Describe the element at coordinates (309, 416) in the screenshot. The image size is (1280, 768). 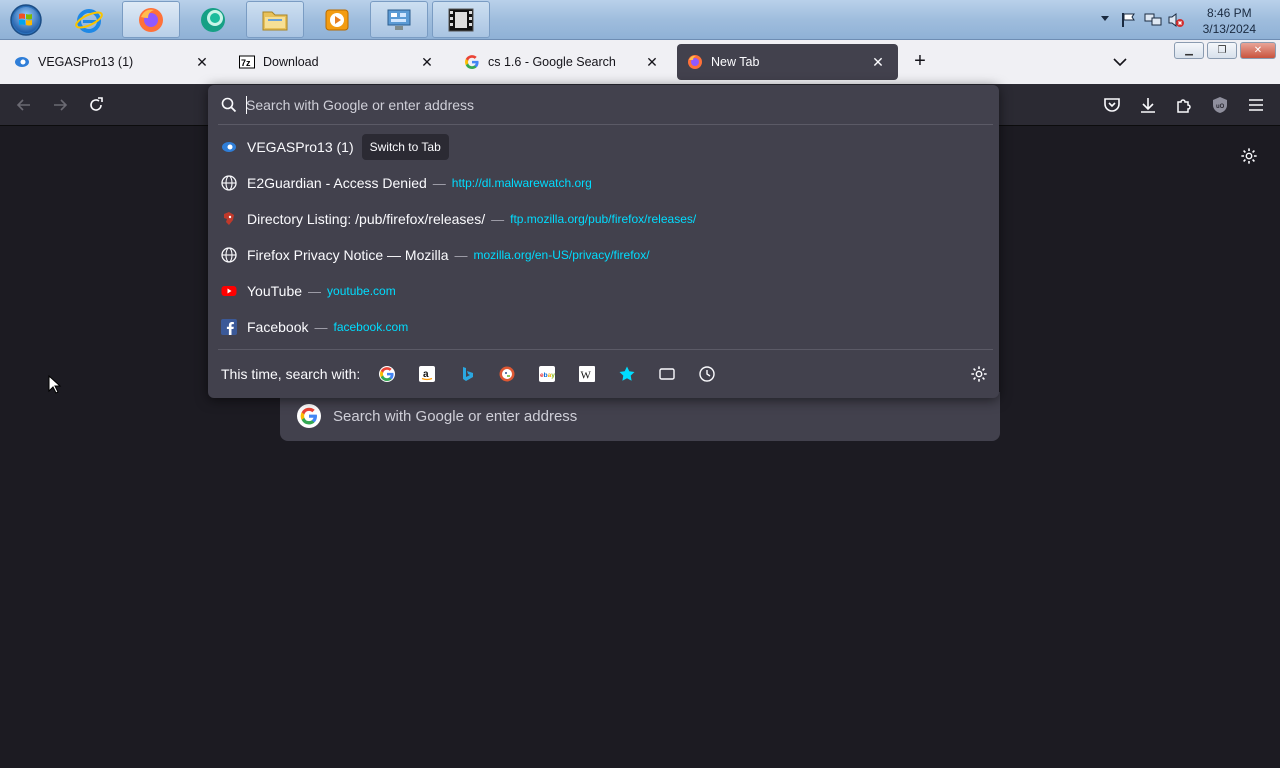
I see `google-logo-icon` at that location.